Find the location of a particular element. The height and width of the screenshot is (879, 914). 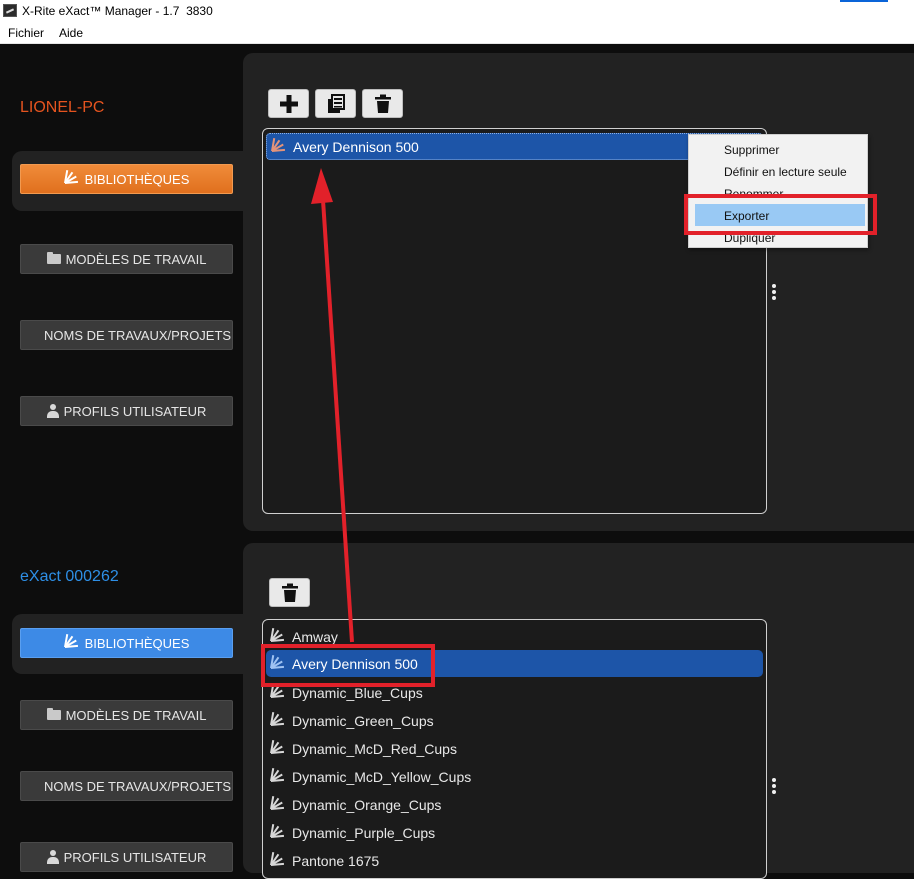

pc-device-name: LIONEL-PC is located at coordinates (62, 107).